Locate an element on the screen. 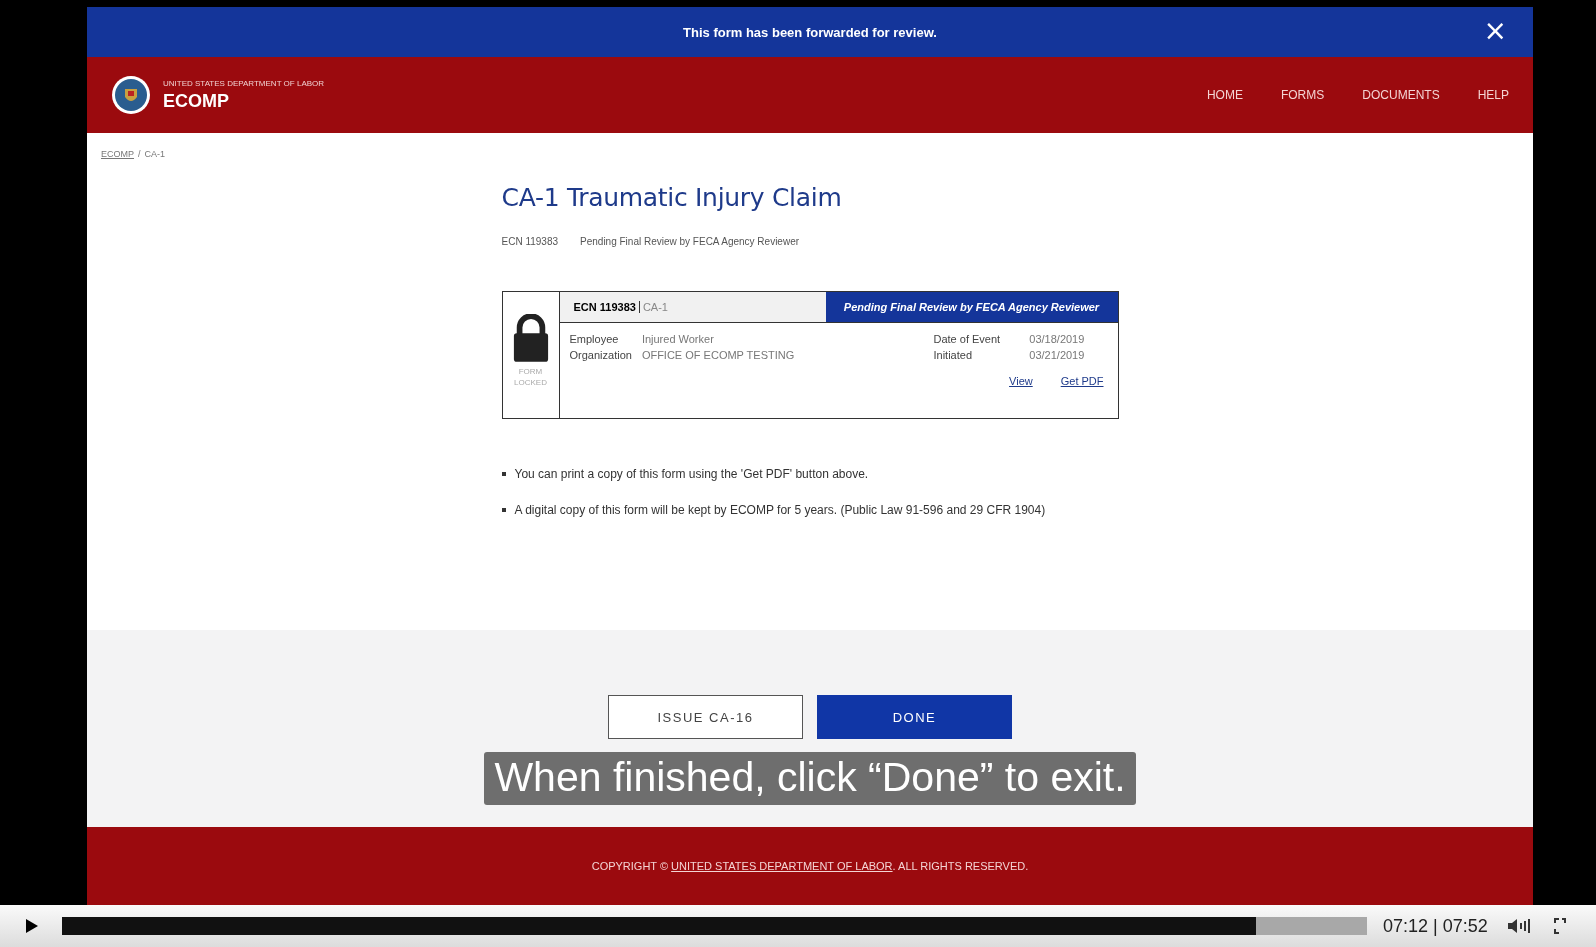  breadcrumb-link: ECOMP is located at coordinates (117, 154).